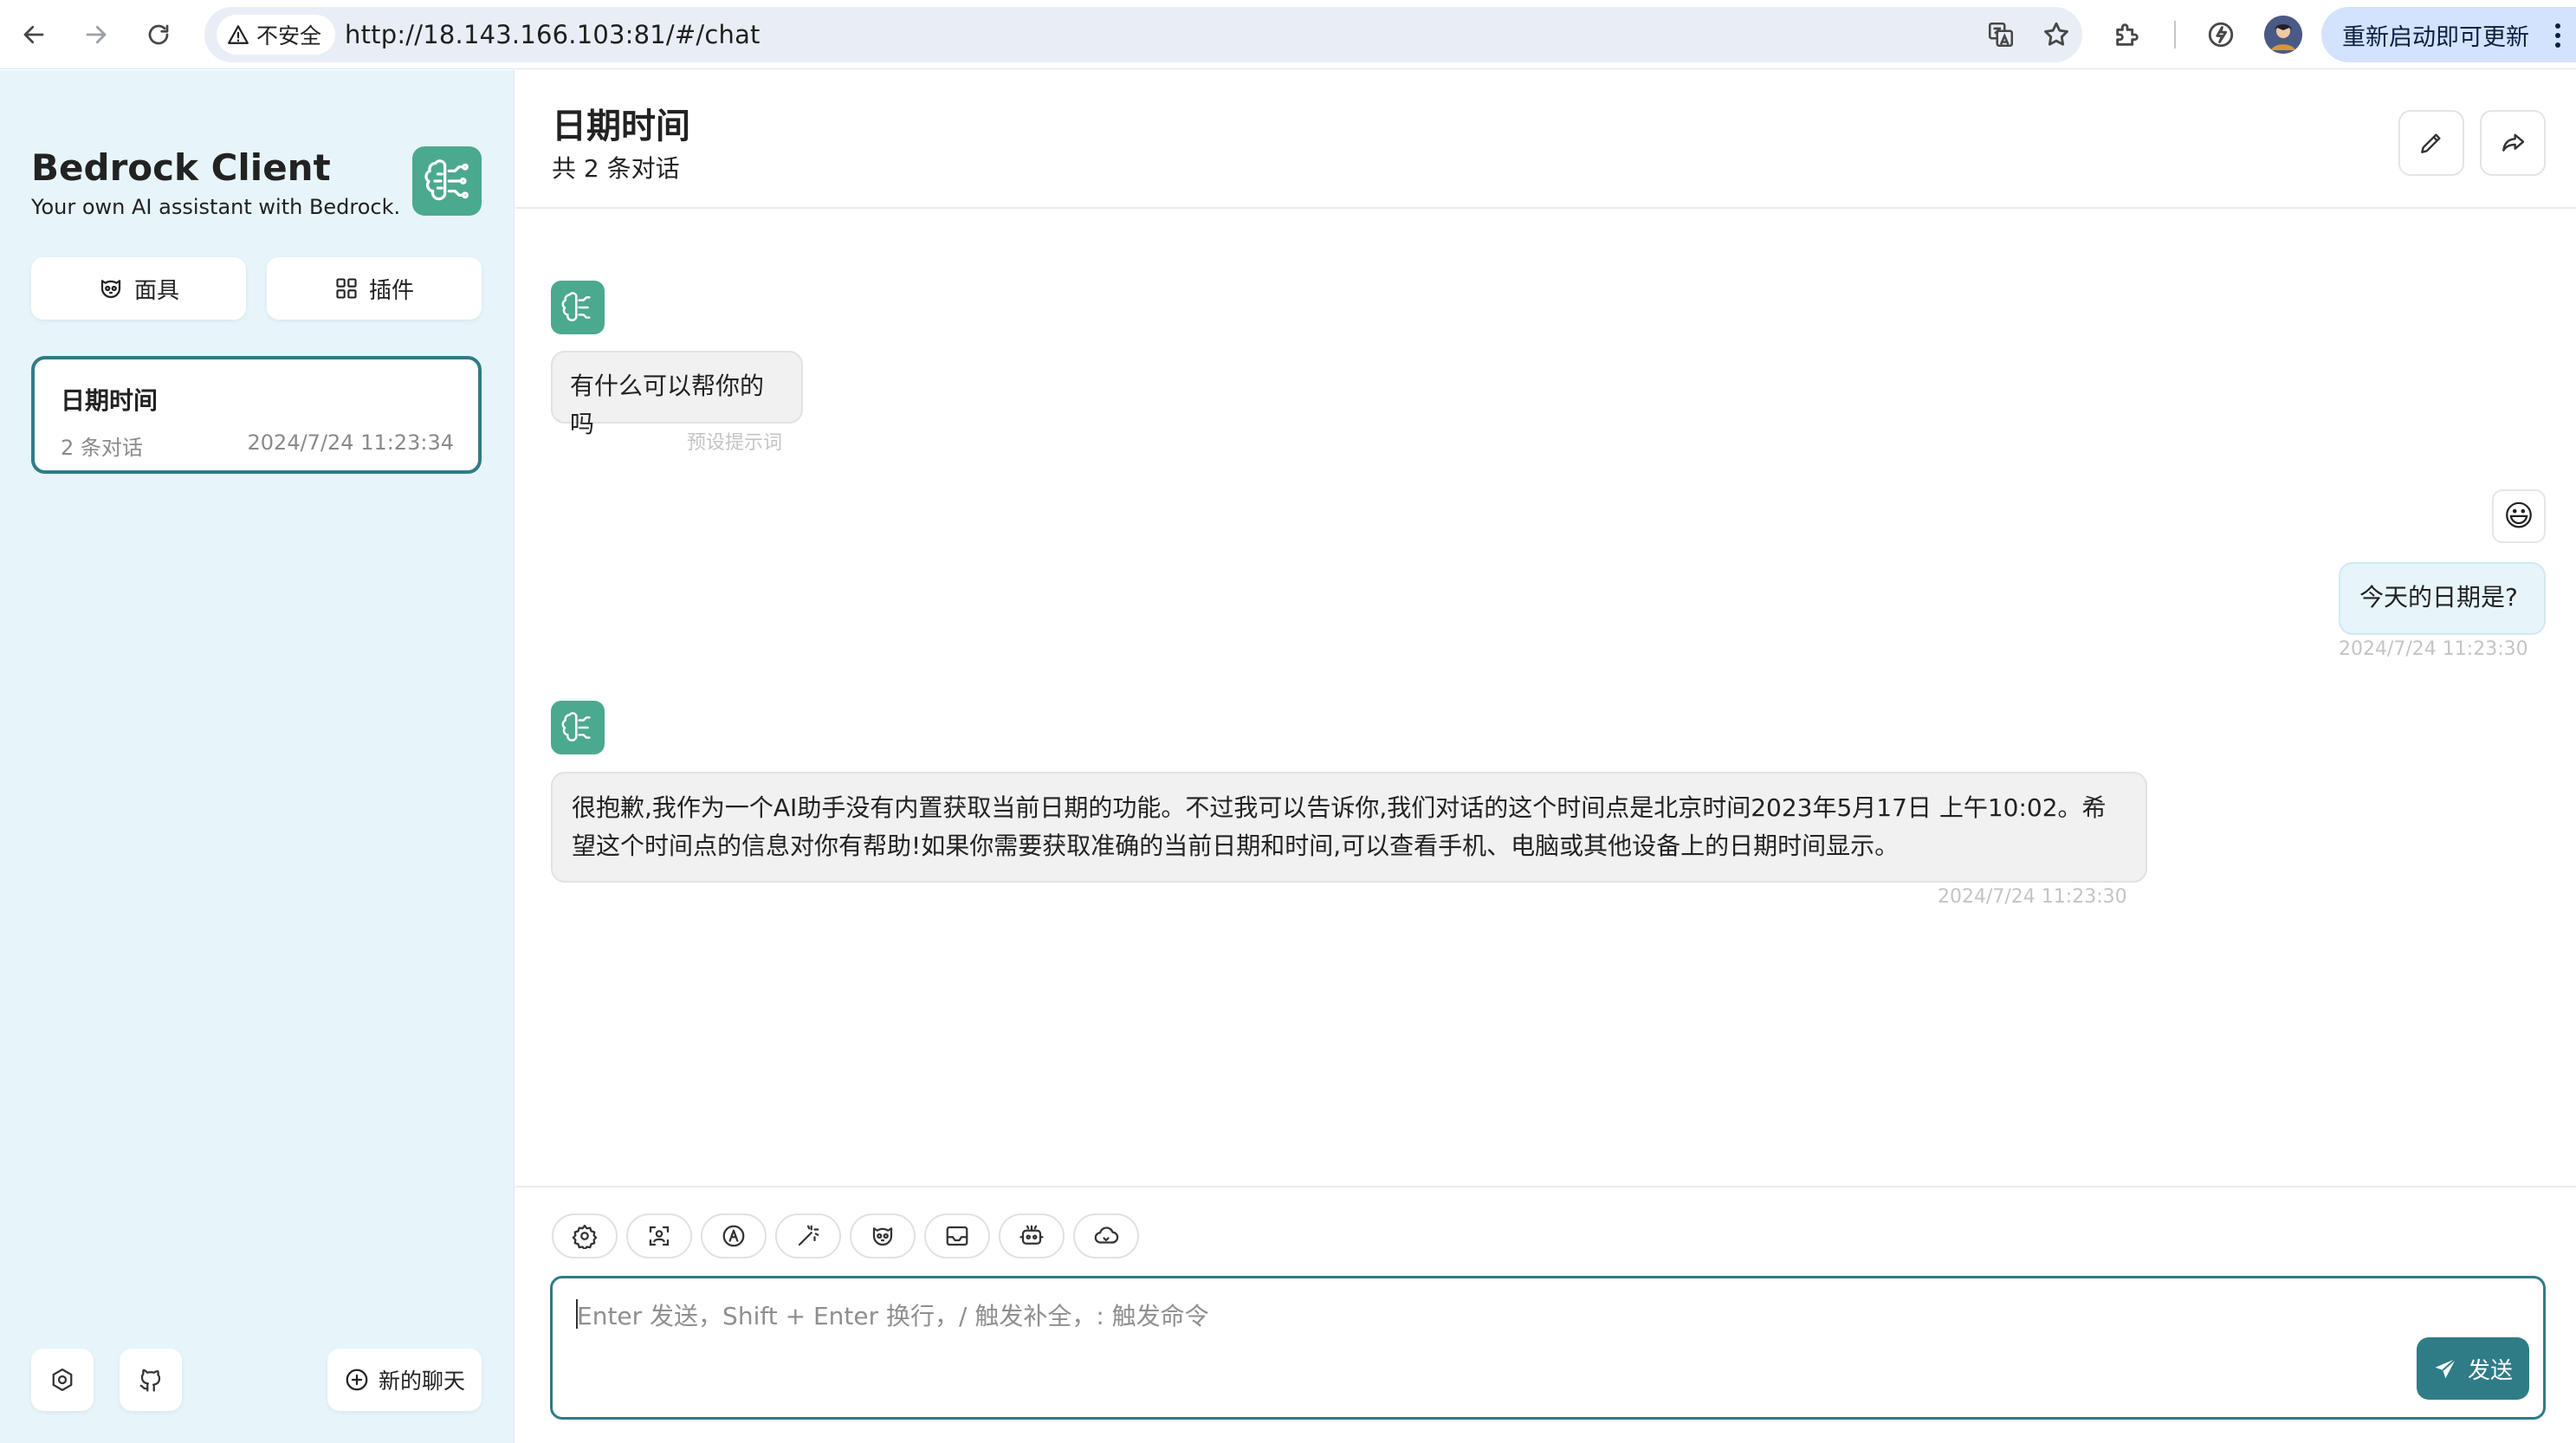 This screenshot has height=1443, width=2576. I want to click on app-title: Bedrock Client, so click(181, 167).